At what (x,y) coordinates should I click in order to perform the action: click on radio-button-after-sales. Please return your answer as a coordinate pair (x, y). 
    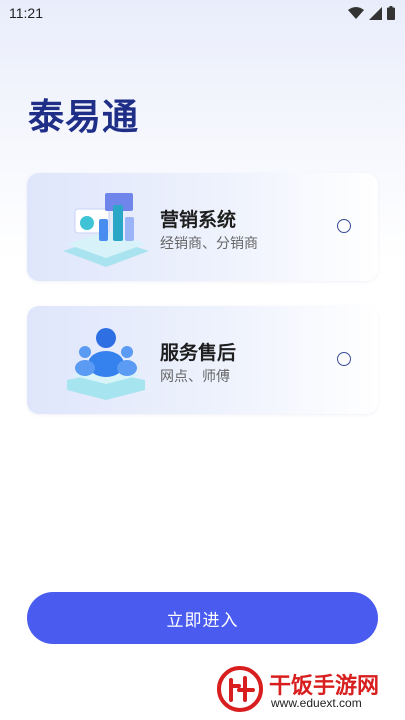
    Looking at the image, I should click on (344, 359).